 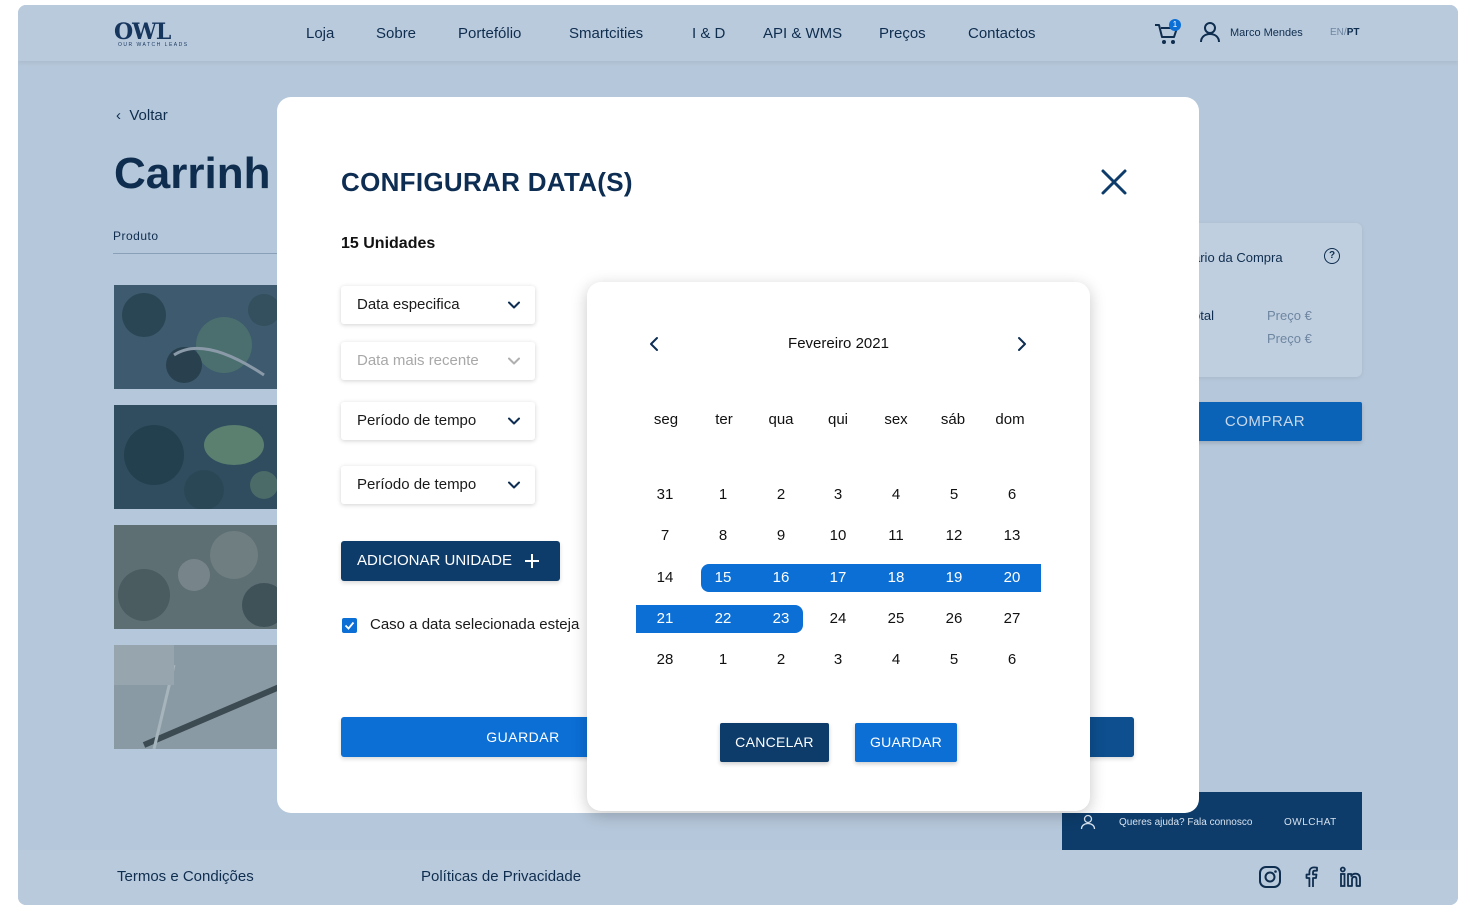 What do you see at coordinates (723, 578) in the screenshot?
I see `calendar-day-selected: 15` at bounding box center [723, 578].